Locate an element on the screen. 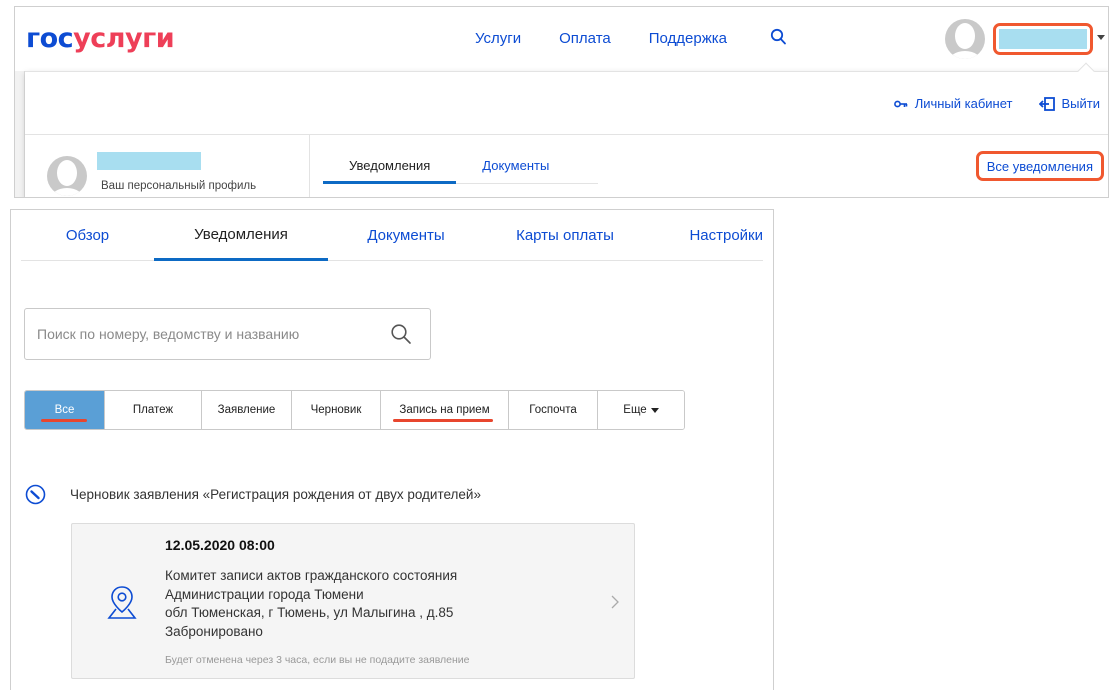 This screenshot has width=1115, height=690. filter-all: Все is located at coordinates (65, 410).